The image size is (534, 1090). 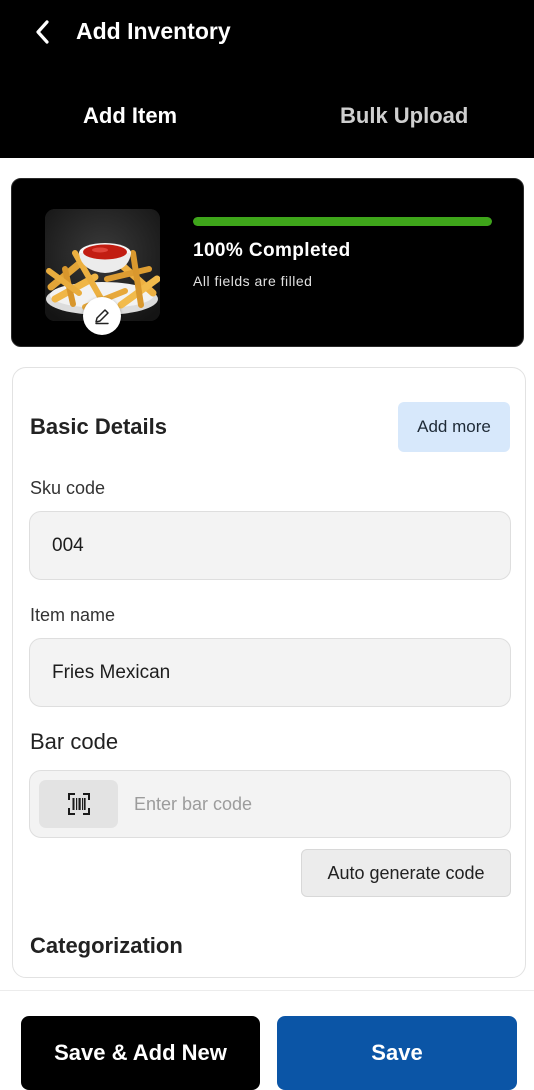 I want to click on add-more-button: Add more, so click(x=454, y=427).